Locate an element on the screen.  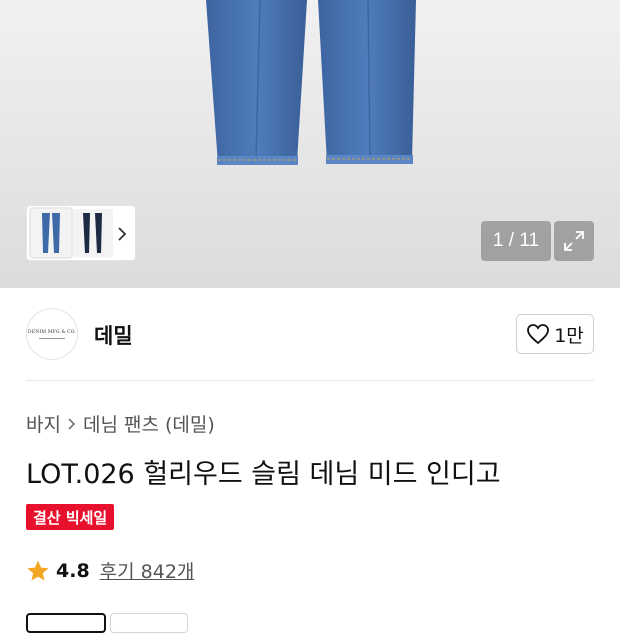
breadcrumb: 바지 데님 팬츠 (데밀) is located at coordinates (120, 423).